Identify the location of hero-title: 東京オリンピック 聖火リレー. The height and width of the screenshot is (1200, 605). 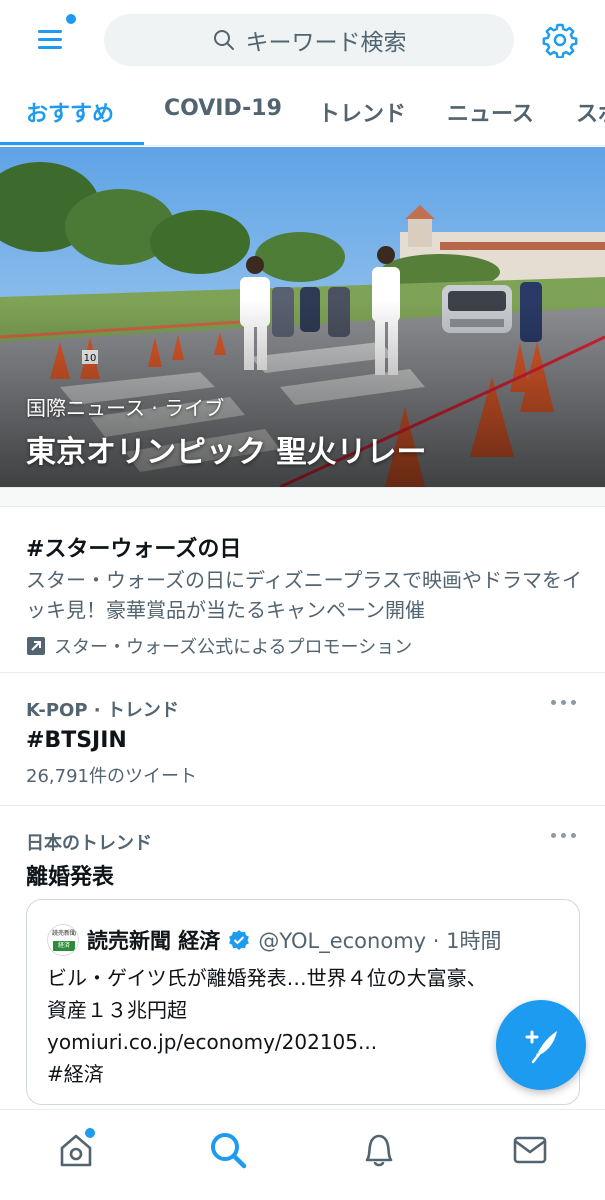
(226, 452).